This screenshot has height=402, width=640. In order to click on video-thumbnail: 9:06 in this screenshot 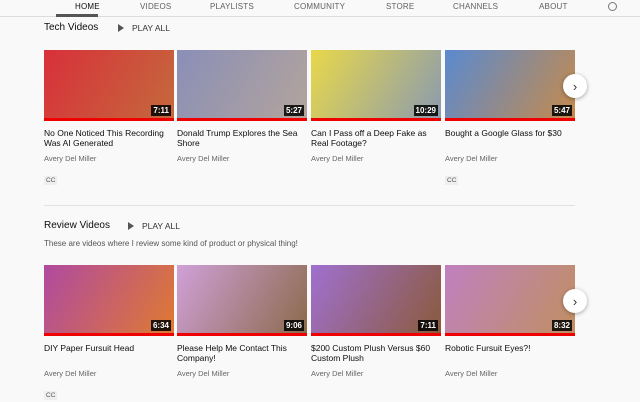, I will do `click(242, 300)`.